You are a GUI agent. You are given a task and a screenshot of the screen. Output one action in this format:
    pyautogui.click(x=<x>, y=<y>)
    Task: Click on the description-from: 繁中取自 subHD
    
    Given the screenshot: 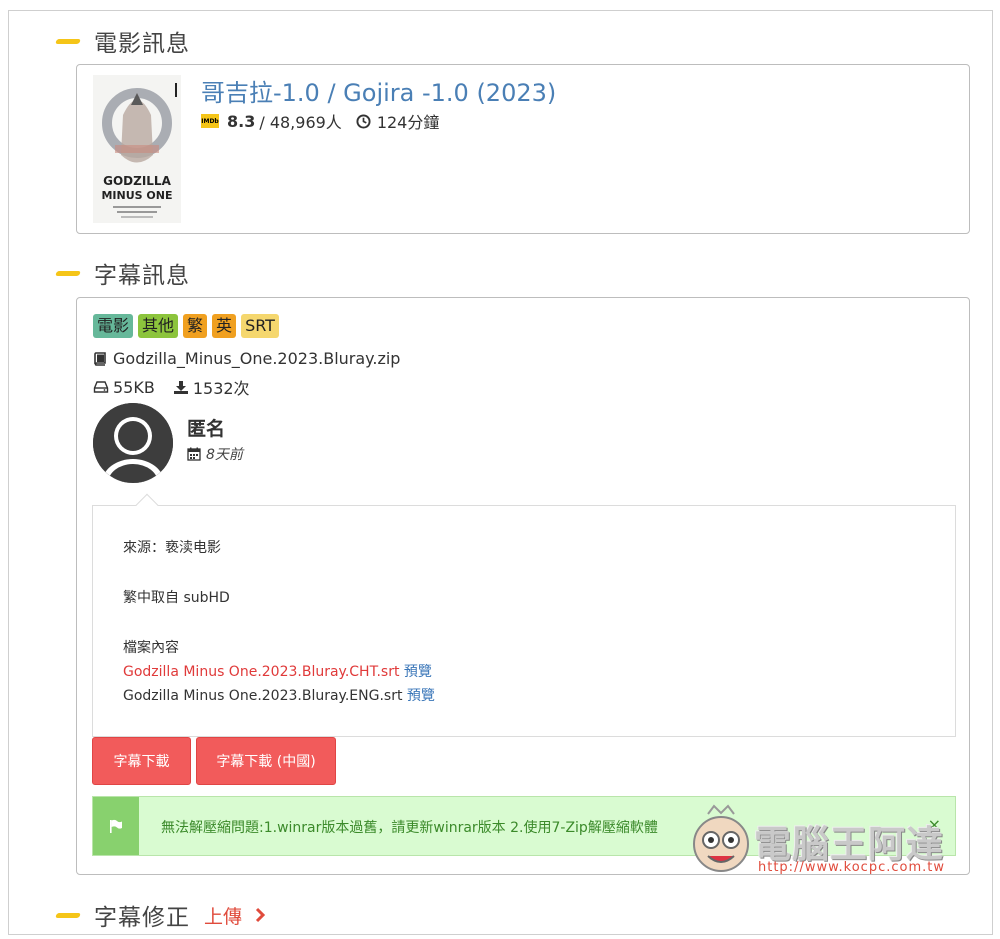 What is the action you would take?
    pyautogui.click(x=176, y=598)
    